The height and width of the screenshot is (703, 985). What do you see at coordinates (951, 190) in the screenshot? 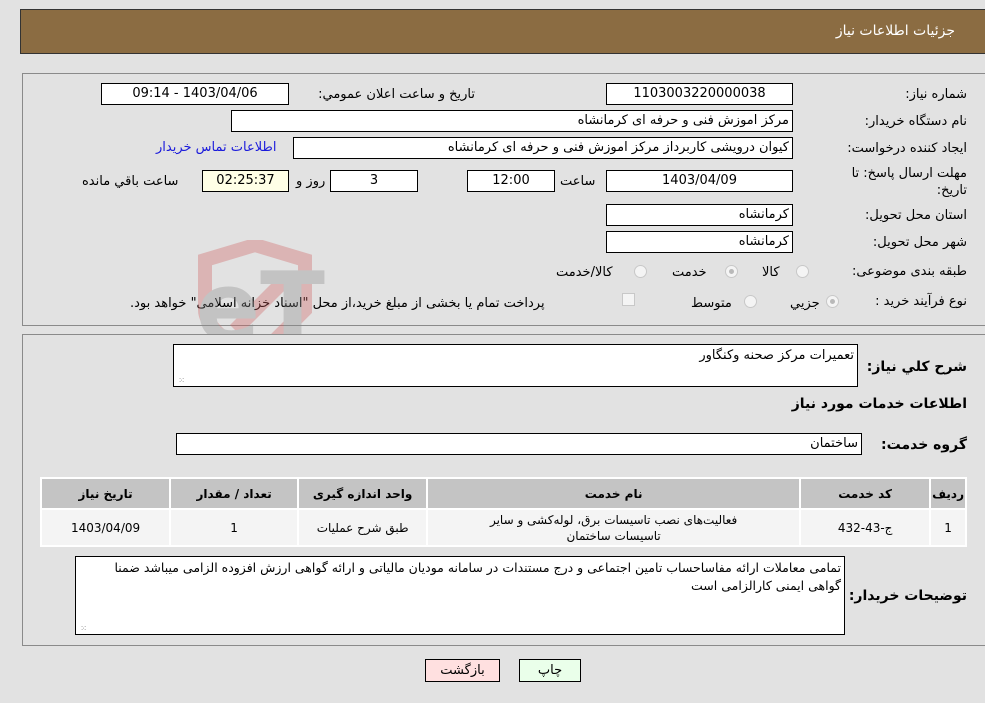
I see `deadline-label-line2: تاريخ:` at bounding box center [951, 190].